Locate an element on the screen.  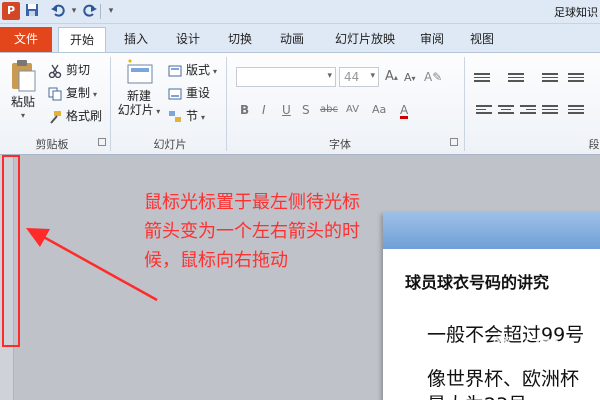
watermark-url: jingyan.baidu.com is located at coordinates (552, 367).